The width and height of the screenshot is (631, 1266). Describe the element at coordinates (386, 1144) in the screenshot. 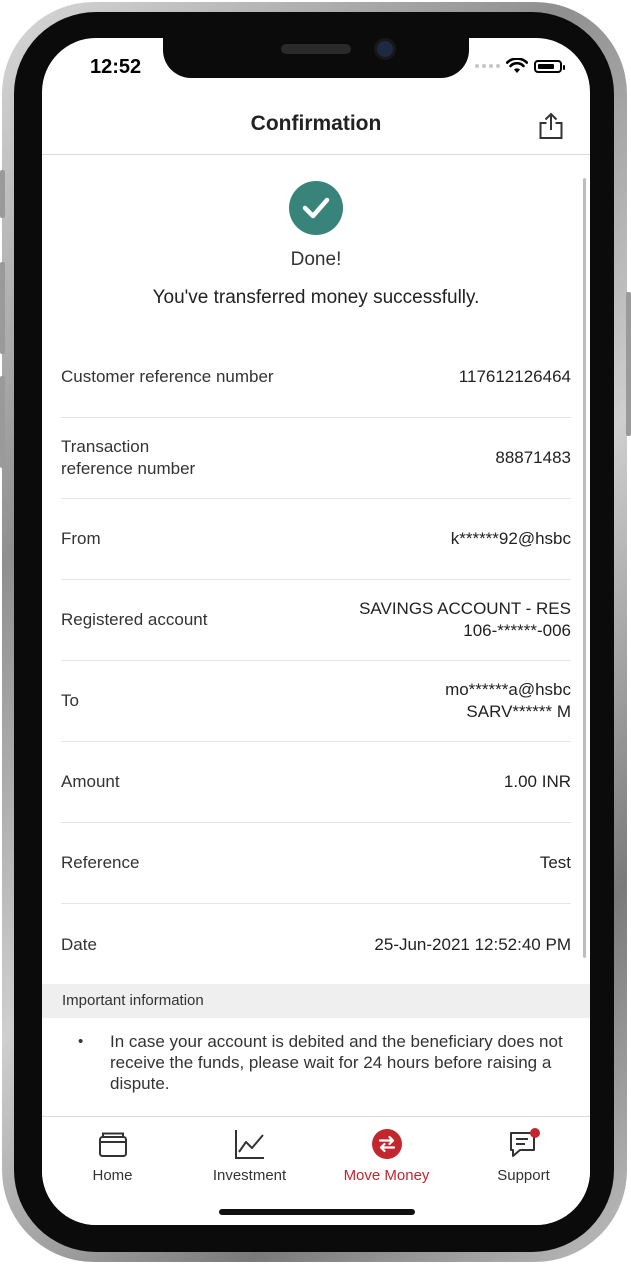

I see `transfer-icon` at that location.